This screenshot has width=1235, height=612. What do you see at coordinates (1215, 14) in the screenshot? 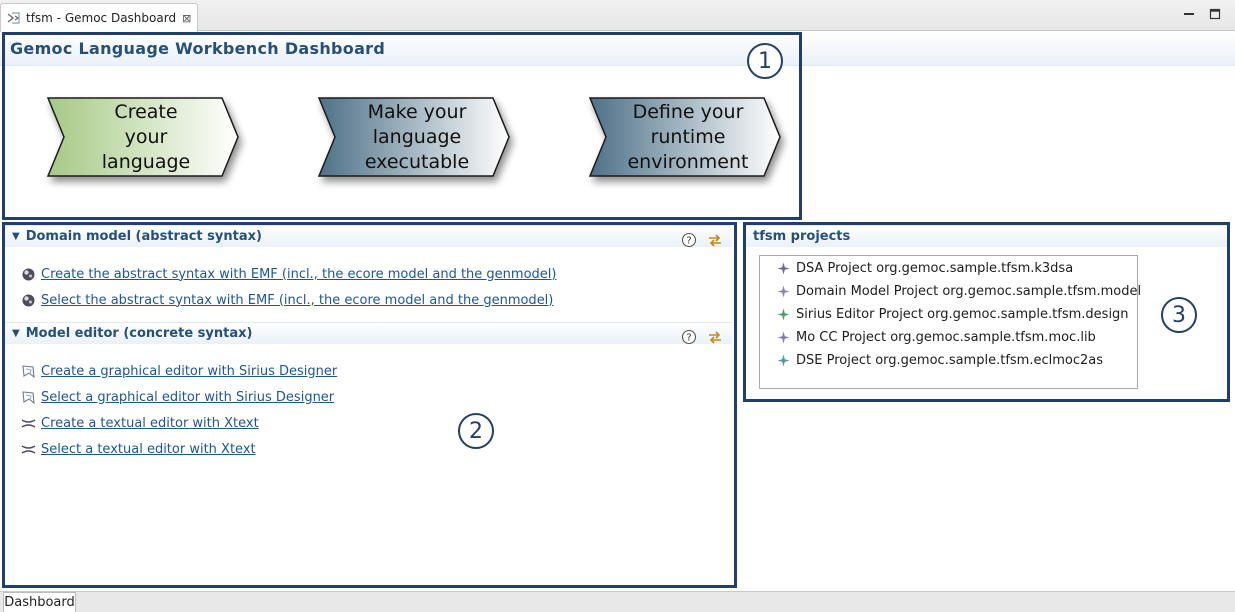
I see `maximize-icon` at bounding box center [1215, 14].